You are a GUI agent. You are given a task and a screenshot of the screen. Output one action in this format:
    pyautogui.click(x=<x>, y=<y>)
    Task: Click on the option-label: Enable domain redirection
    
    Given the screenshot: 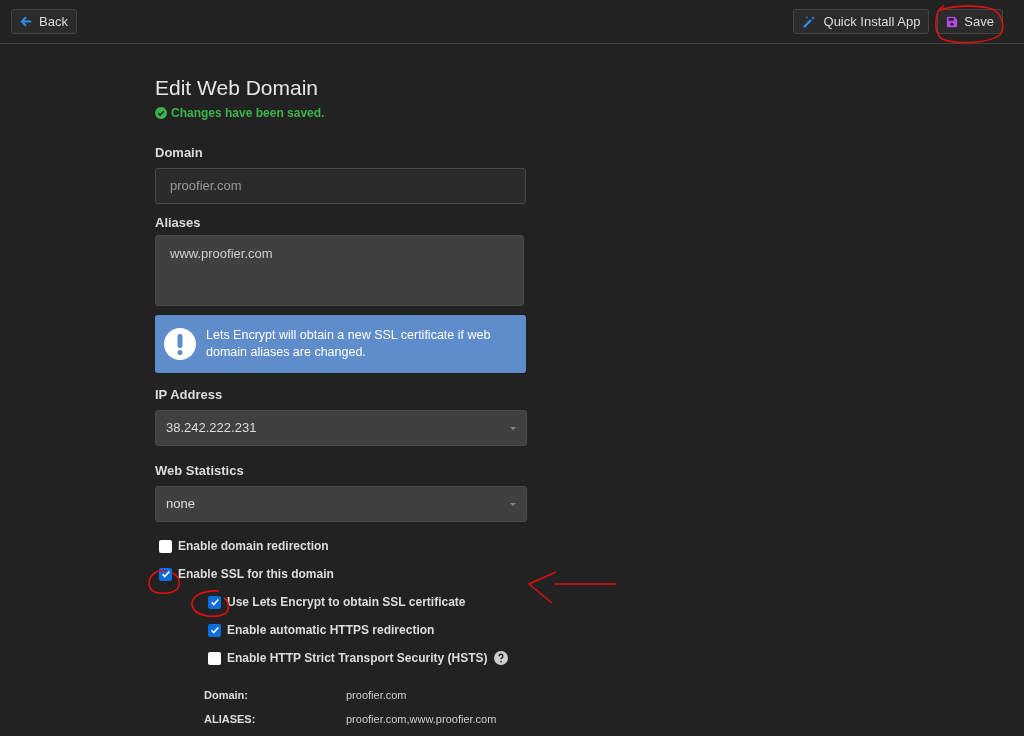 What is the action you would take?
    pyautogui.click(x=253, y=546)
    